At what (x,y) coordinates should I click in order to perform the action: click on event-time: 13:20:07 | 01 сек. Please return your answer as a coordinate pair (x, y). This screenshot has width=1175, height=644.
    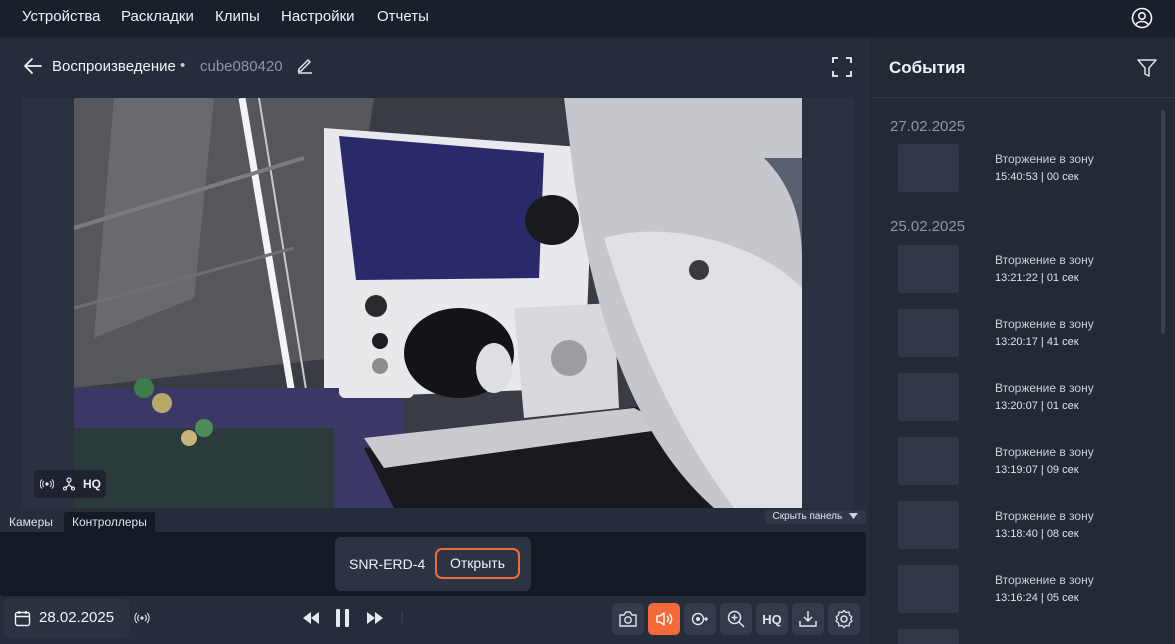
    Looking at the image, I should click on (1037, 406).